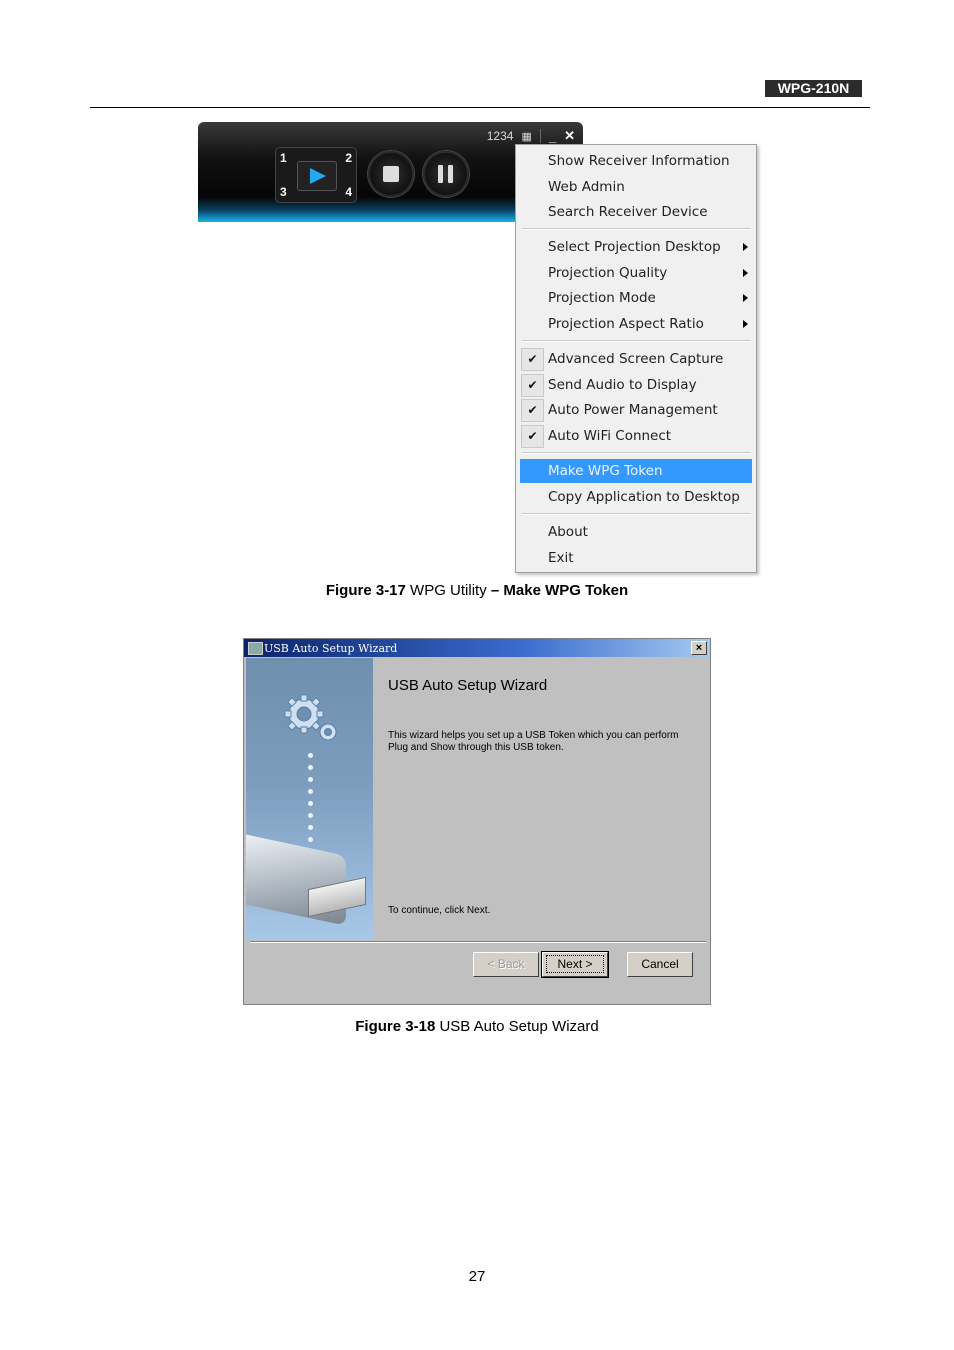  I want to click on pause-icon-bar, so click(450, 174).